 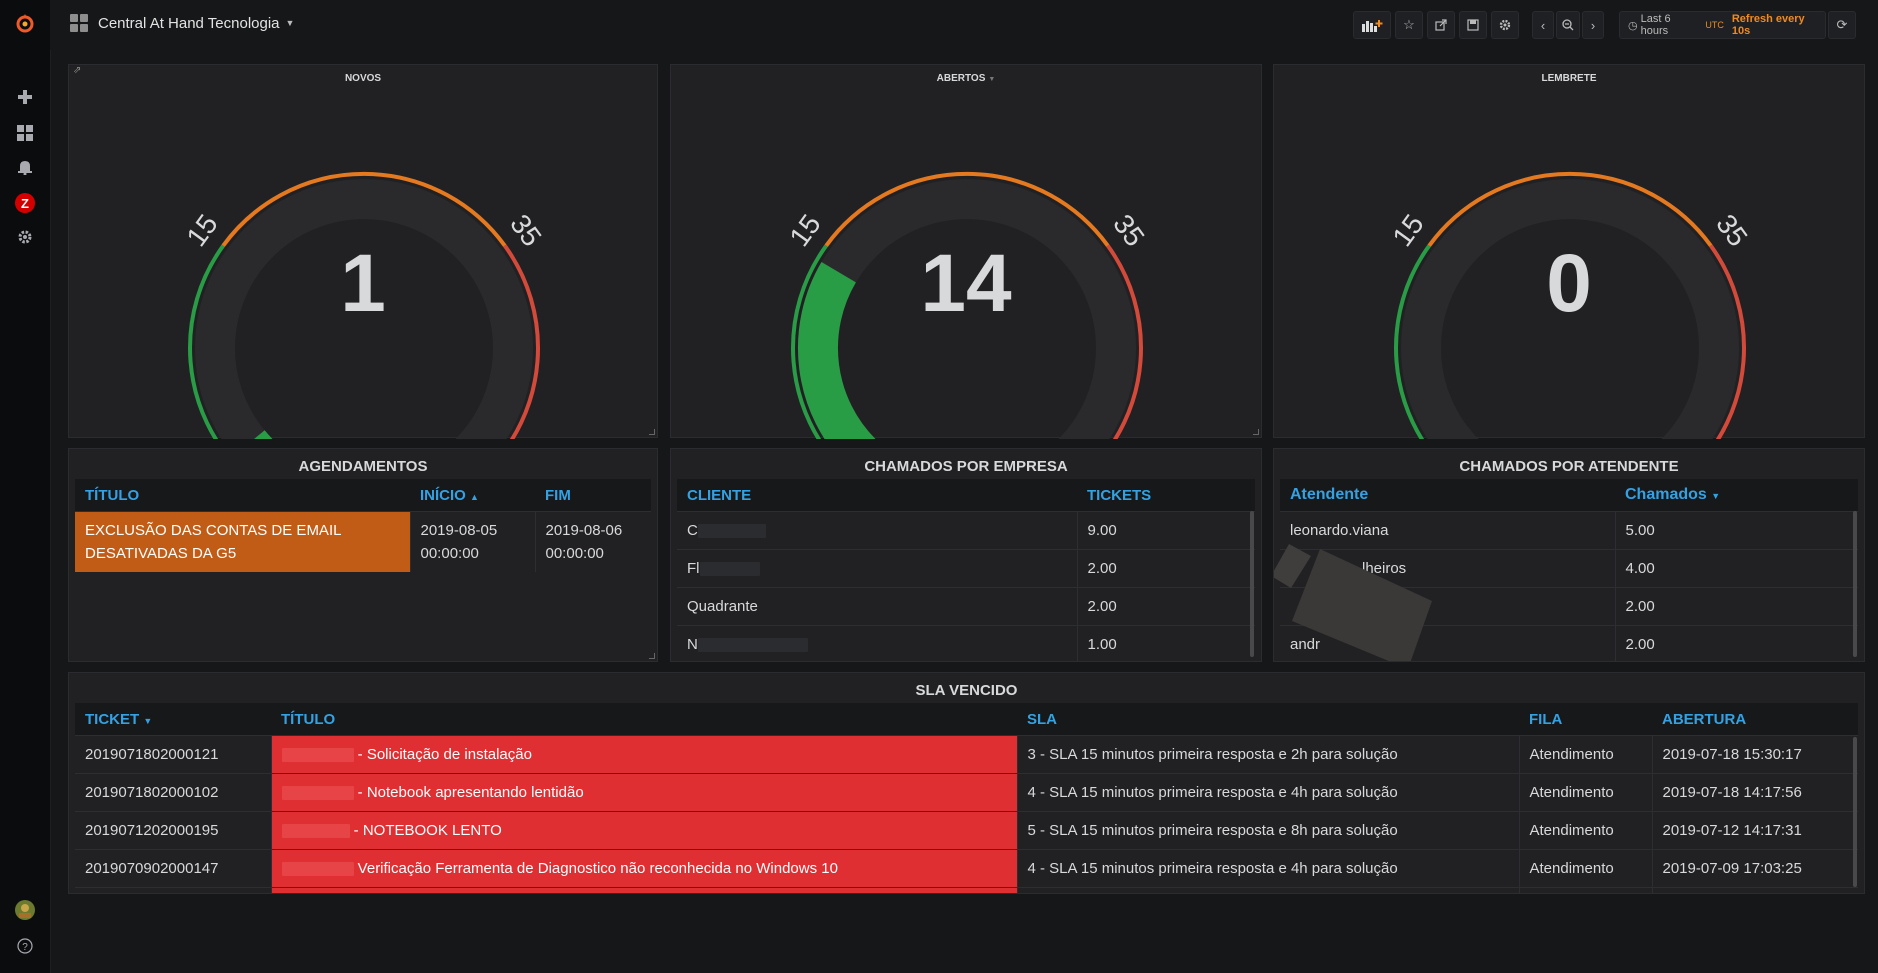 What do you see at coordinates (574, 553) in the screenshot?
I see `fim-time: 00:00:00` at bounding box center [574, 553].